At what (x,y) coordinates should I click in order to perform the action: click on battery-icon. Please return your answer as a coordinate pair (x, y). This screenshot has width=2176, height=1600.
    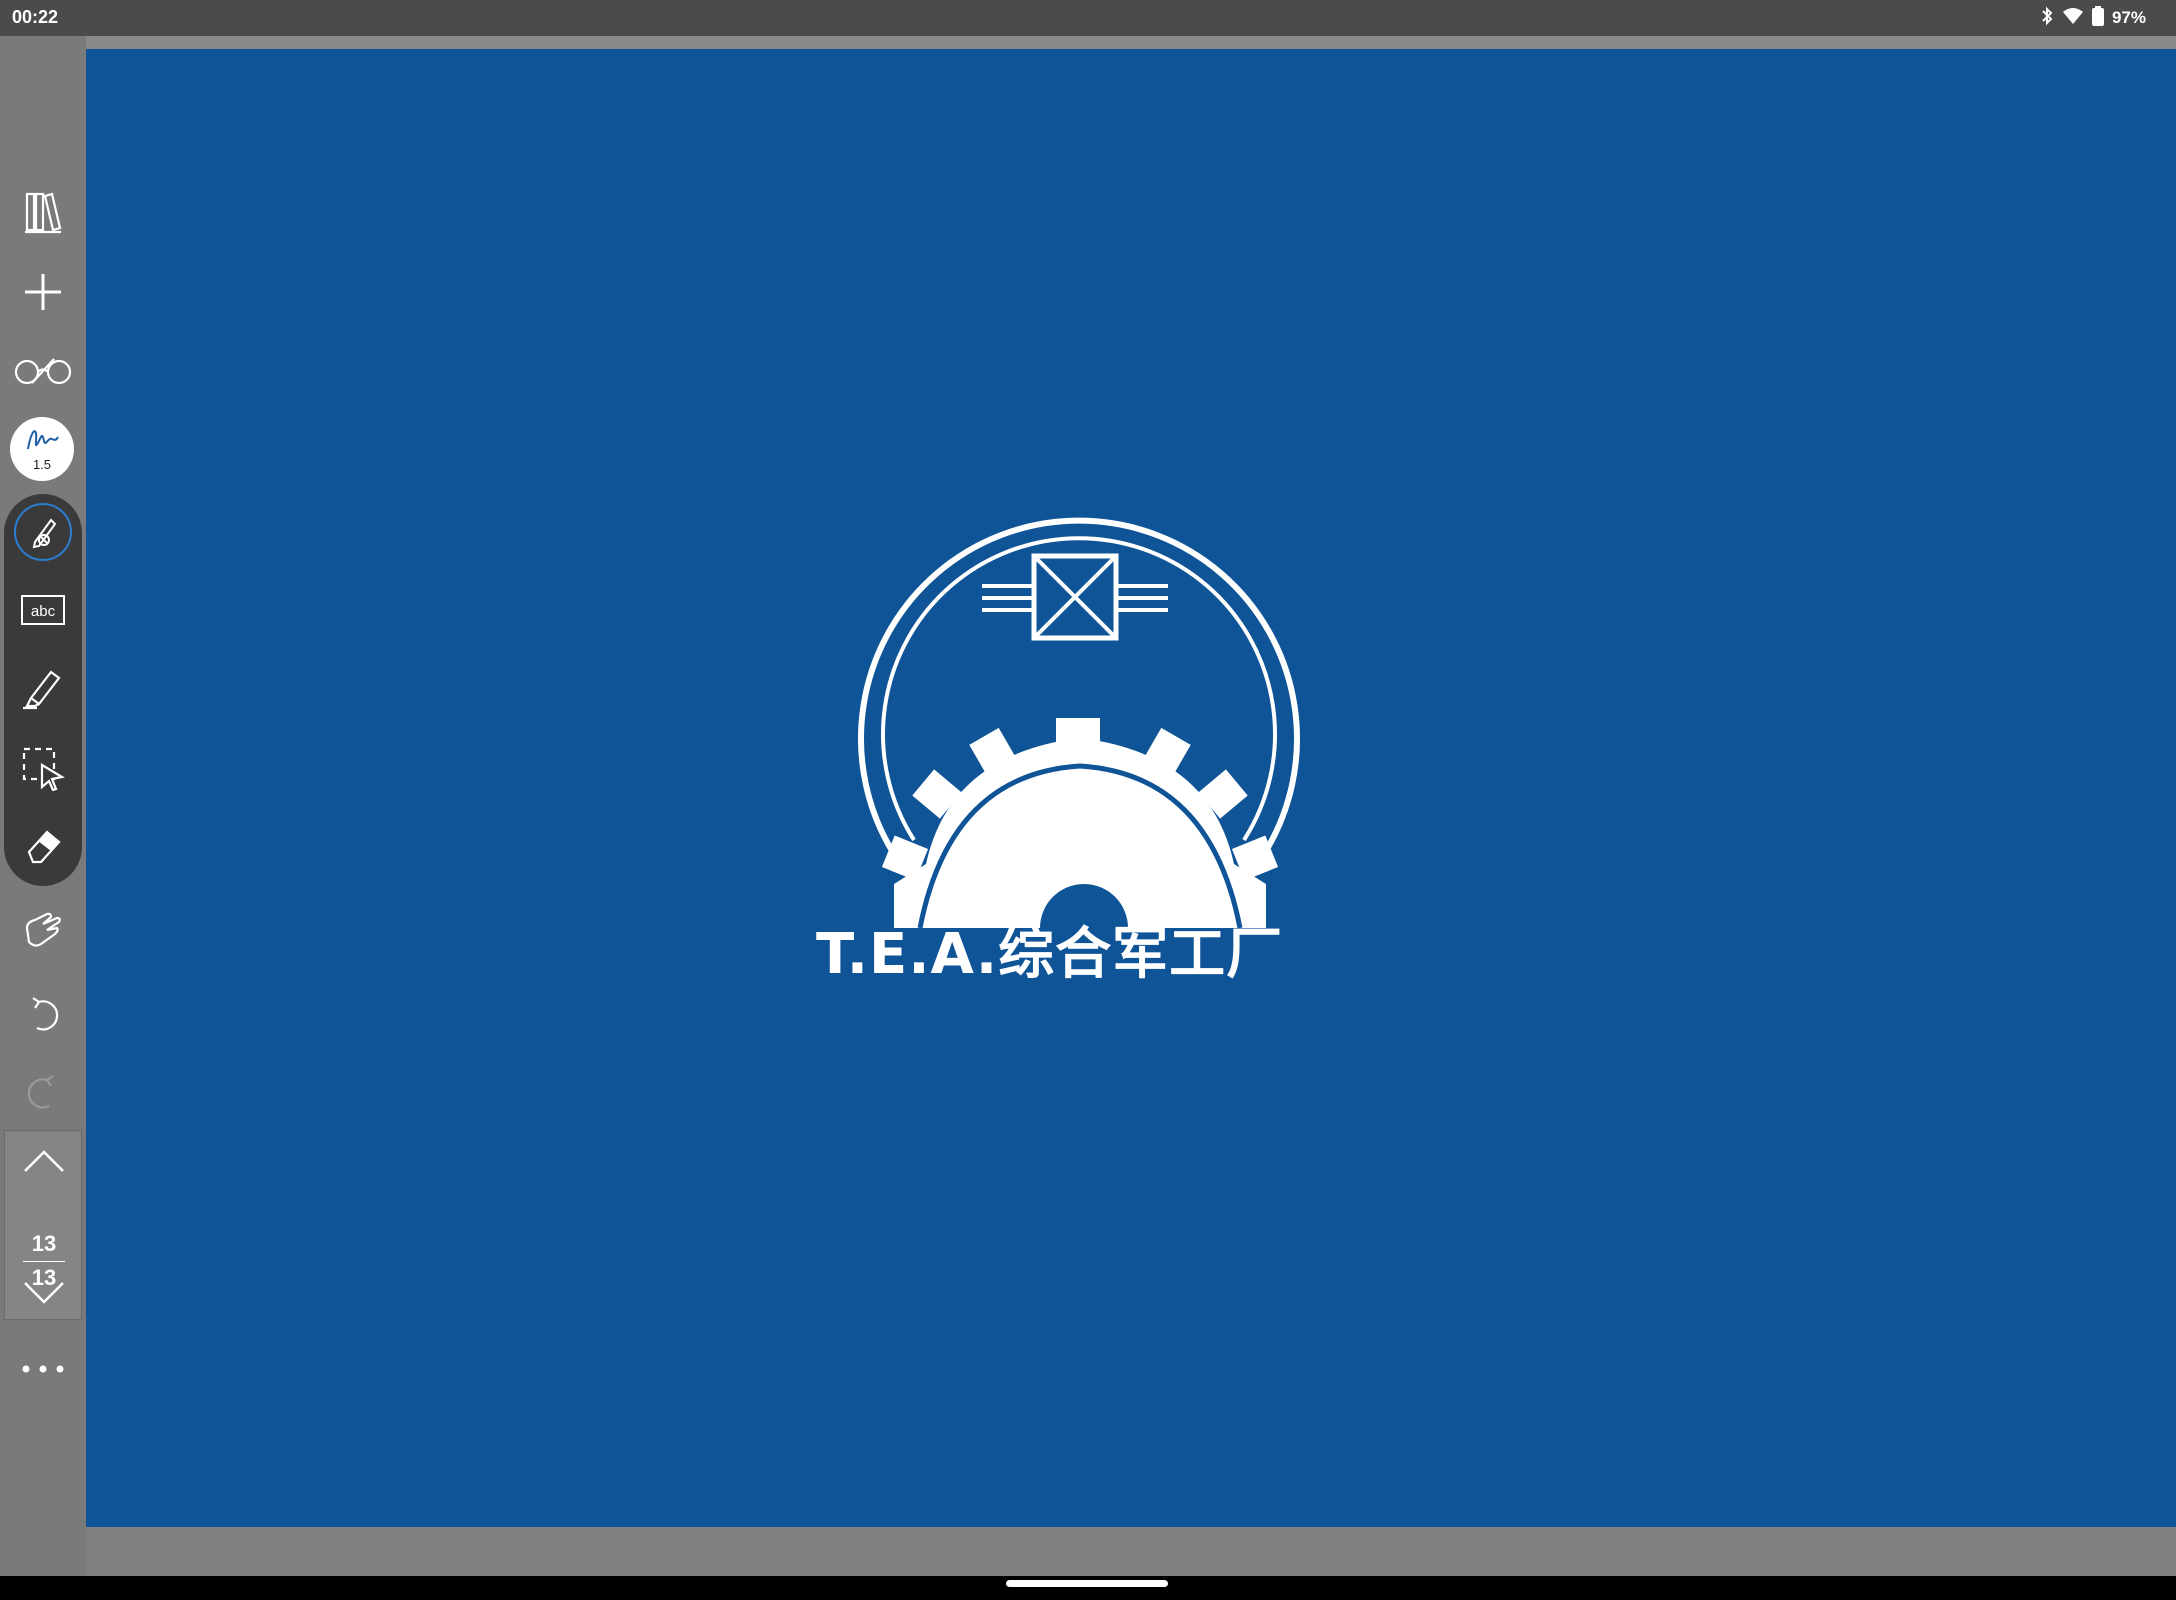
    Looking at the image, I should click on (2097, 18).